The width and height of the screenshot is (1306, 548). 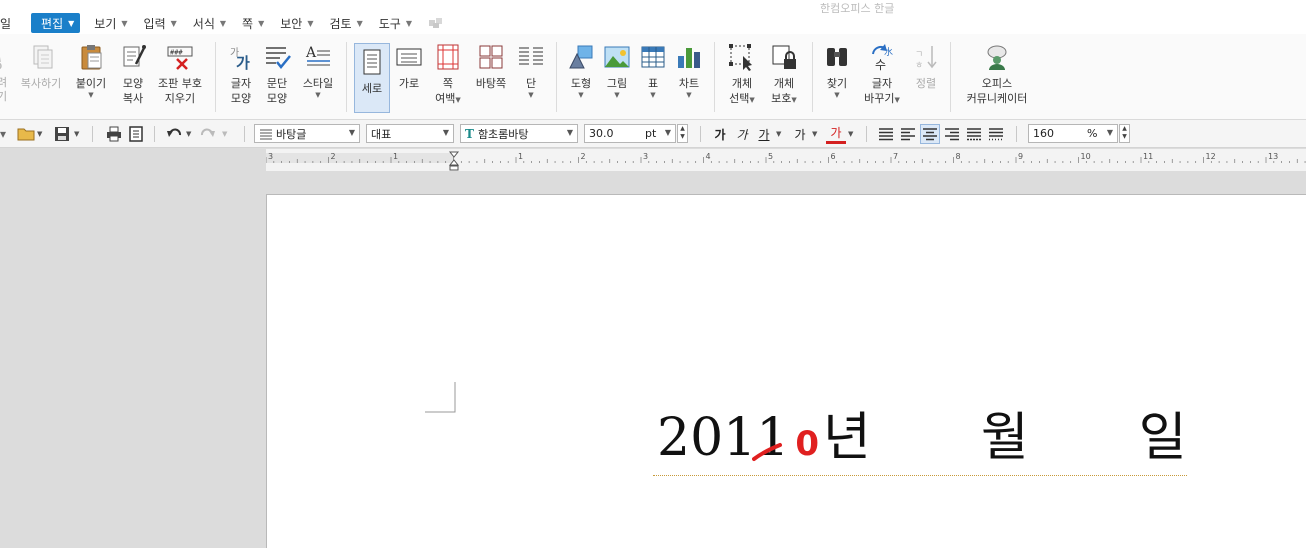 I want to click on underline-button: 가, so click(x=764, y=134).